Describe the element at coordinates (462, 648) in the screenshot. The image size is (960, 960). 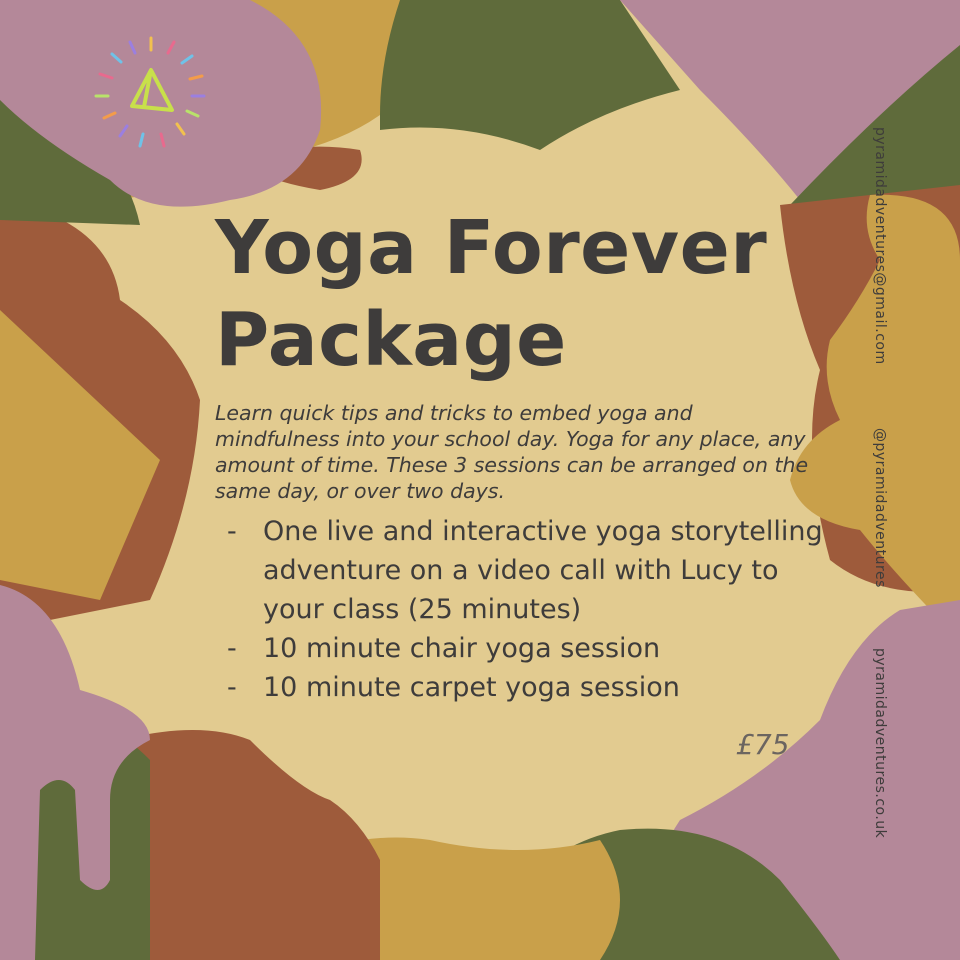
I see `list-item-text: 10 minute chair yoga session` at that location.